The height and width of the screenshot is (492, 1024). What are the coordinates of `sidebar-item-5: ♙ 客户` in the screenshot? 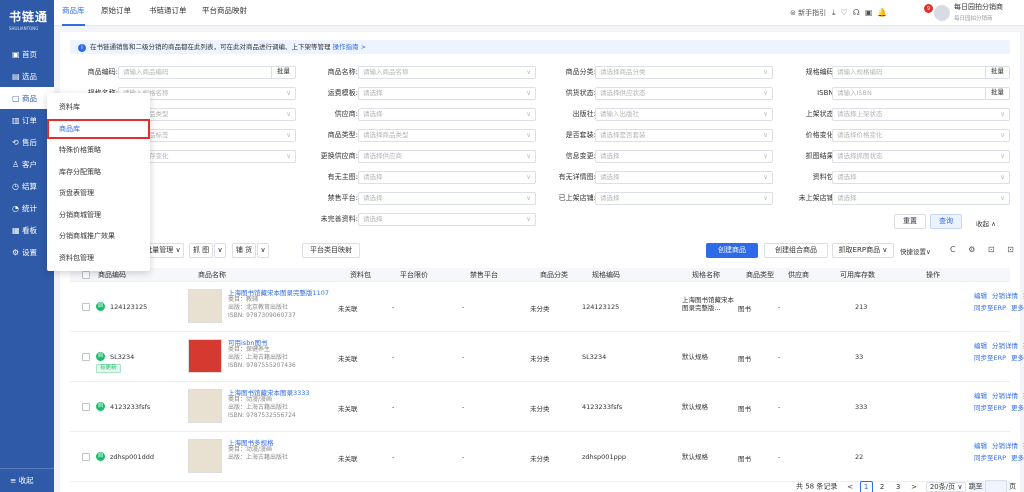 It's located at (27, 164).